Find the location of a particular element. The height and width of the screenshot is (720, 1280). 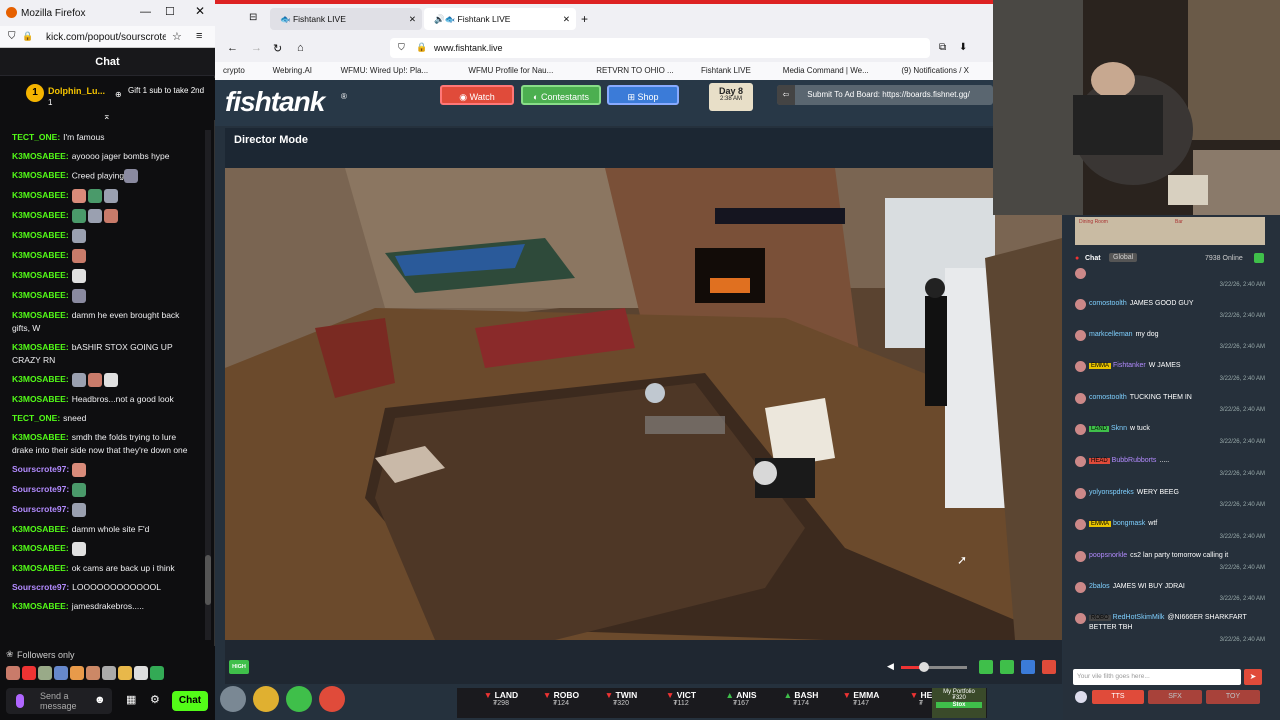

screenshot-icon: ⧉ is located at coordinates (942, 47).